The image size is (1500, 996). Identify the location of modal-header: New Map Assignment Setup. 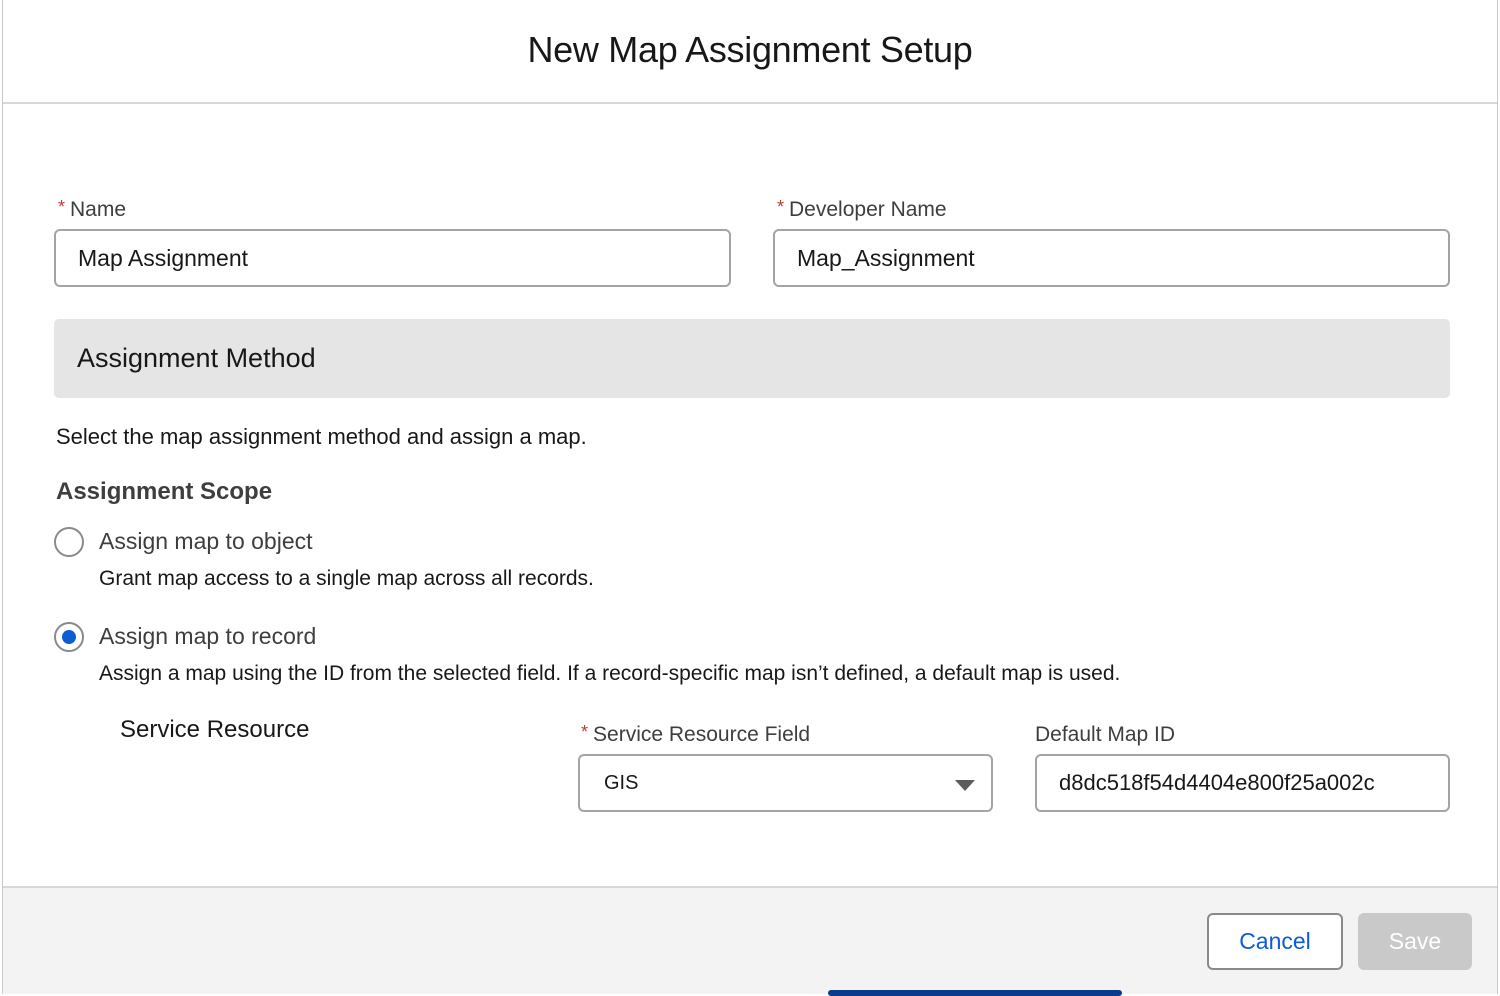
(750, 52).